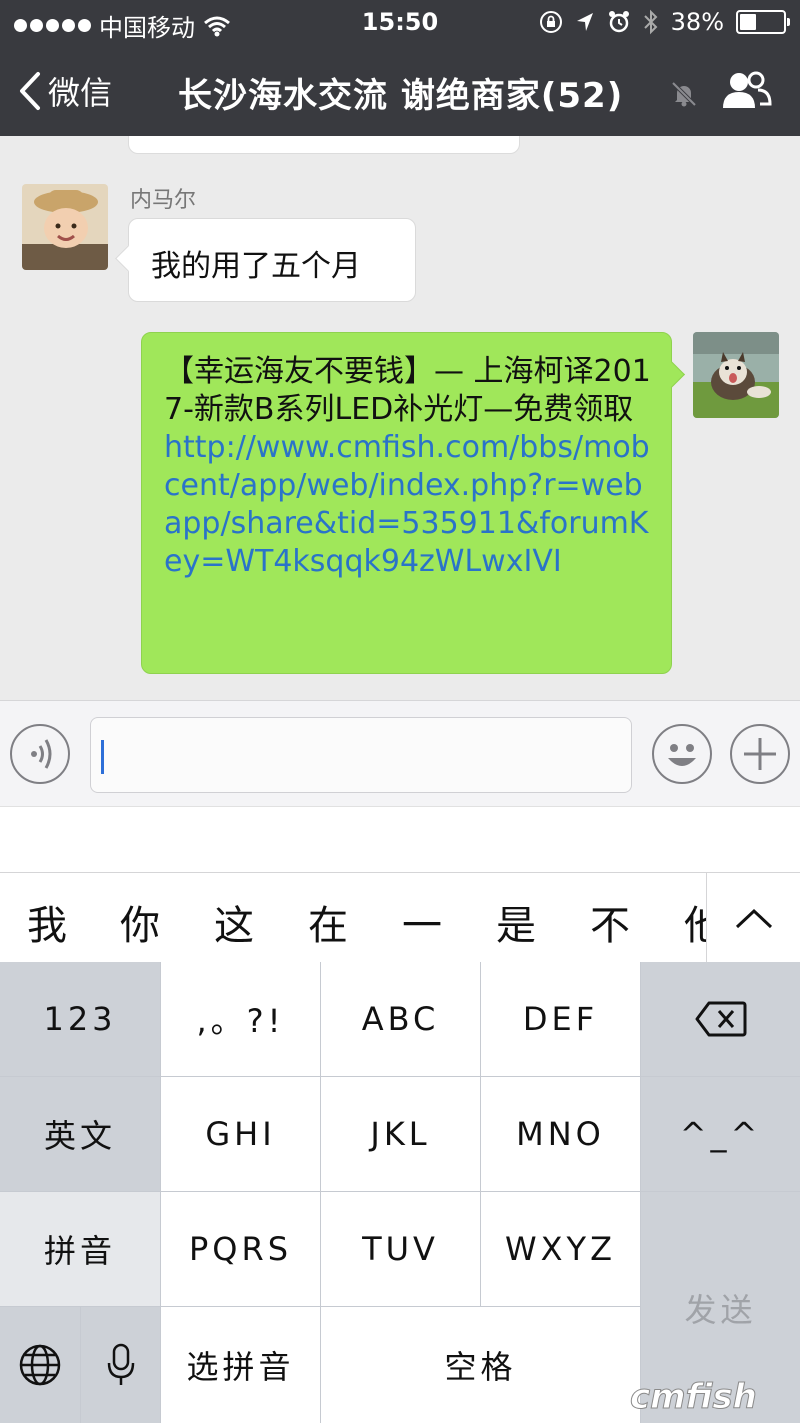 The width and height of the screenshot is (800, 1423). What do you see at coordinates (736, 375) in the screenshot?
I see `my-avatar` at bounding box center [736, 375].